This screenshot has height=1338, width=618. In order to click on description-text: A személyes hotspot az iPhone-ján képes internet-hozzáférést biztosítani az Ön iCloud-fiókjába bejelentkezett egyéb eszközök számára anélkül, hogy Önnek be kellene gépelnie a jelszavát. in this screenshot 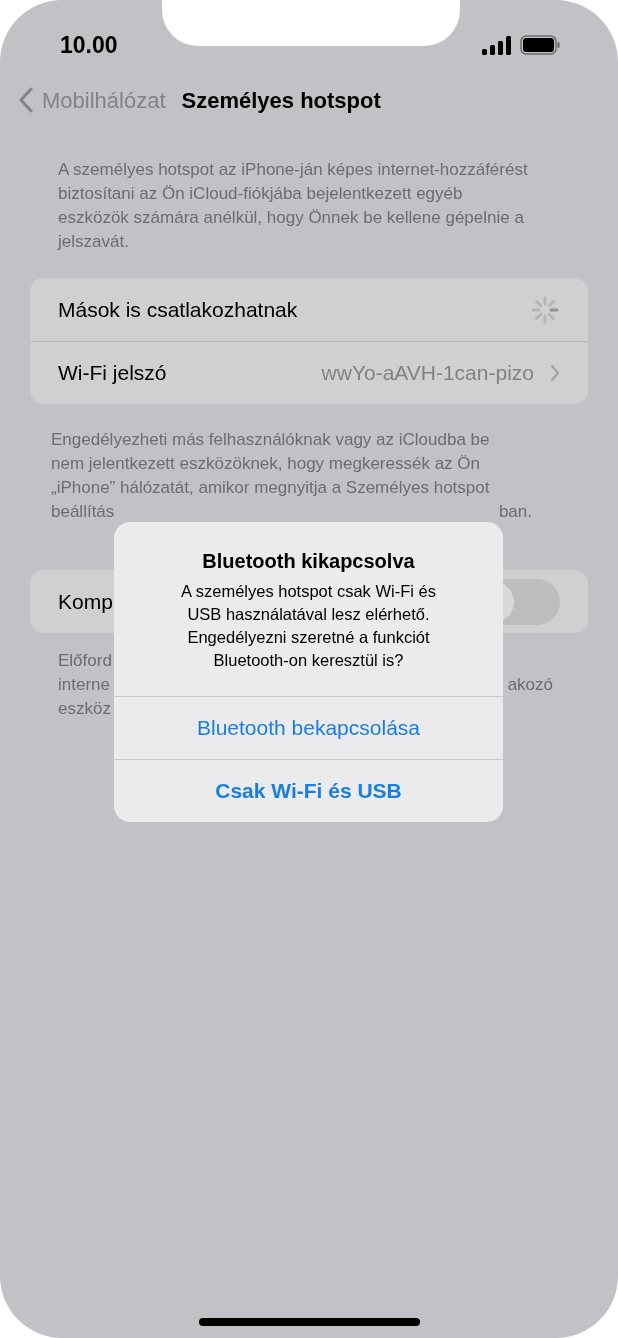, I will do `click(292, 206)`.